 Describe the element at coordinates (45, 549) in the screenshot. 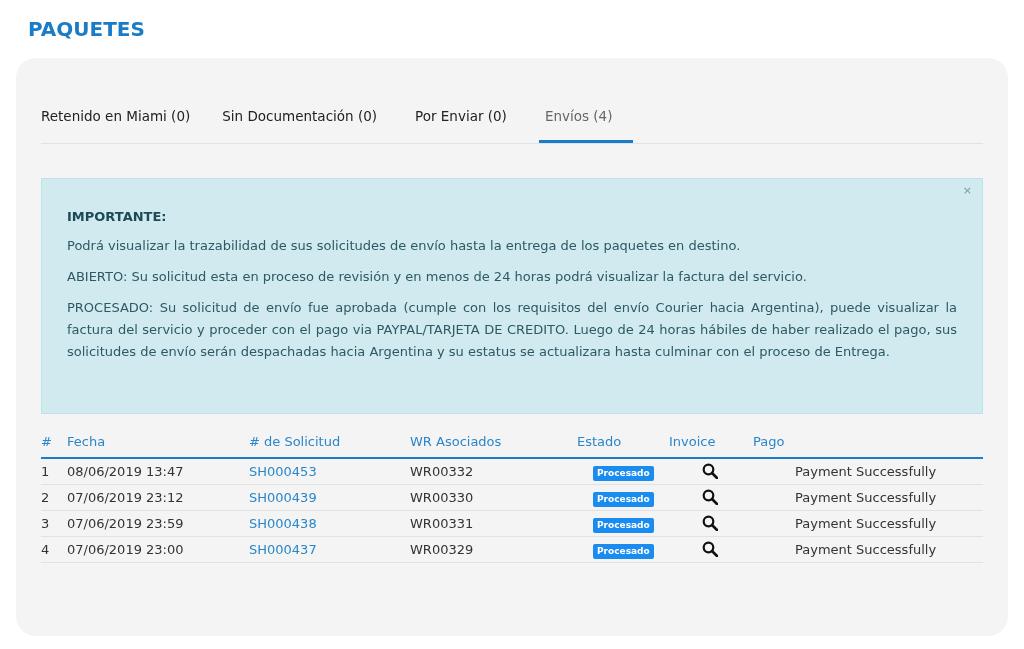

I see `table-cell-text: 4` at that location.